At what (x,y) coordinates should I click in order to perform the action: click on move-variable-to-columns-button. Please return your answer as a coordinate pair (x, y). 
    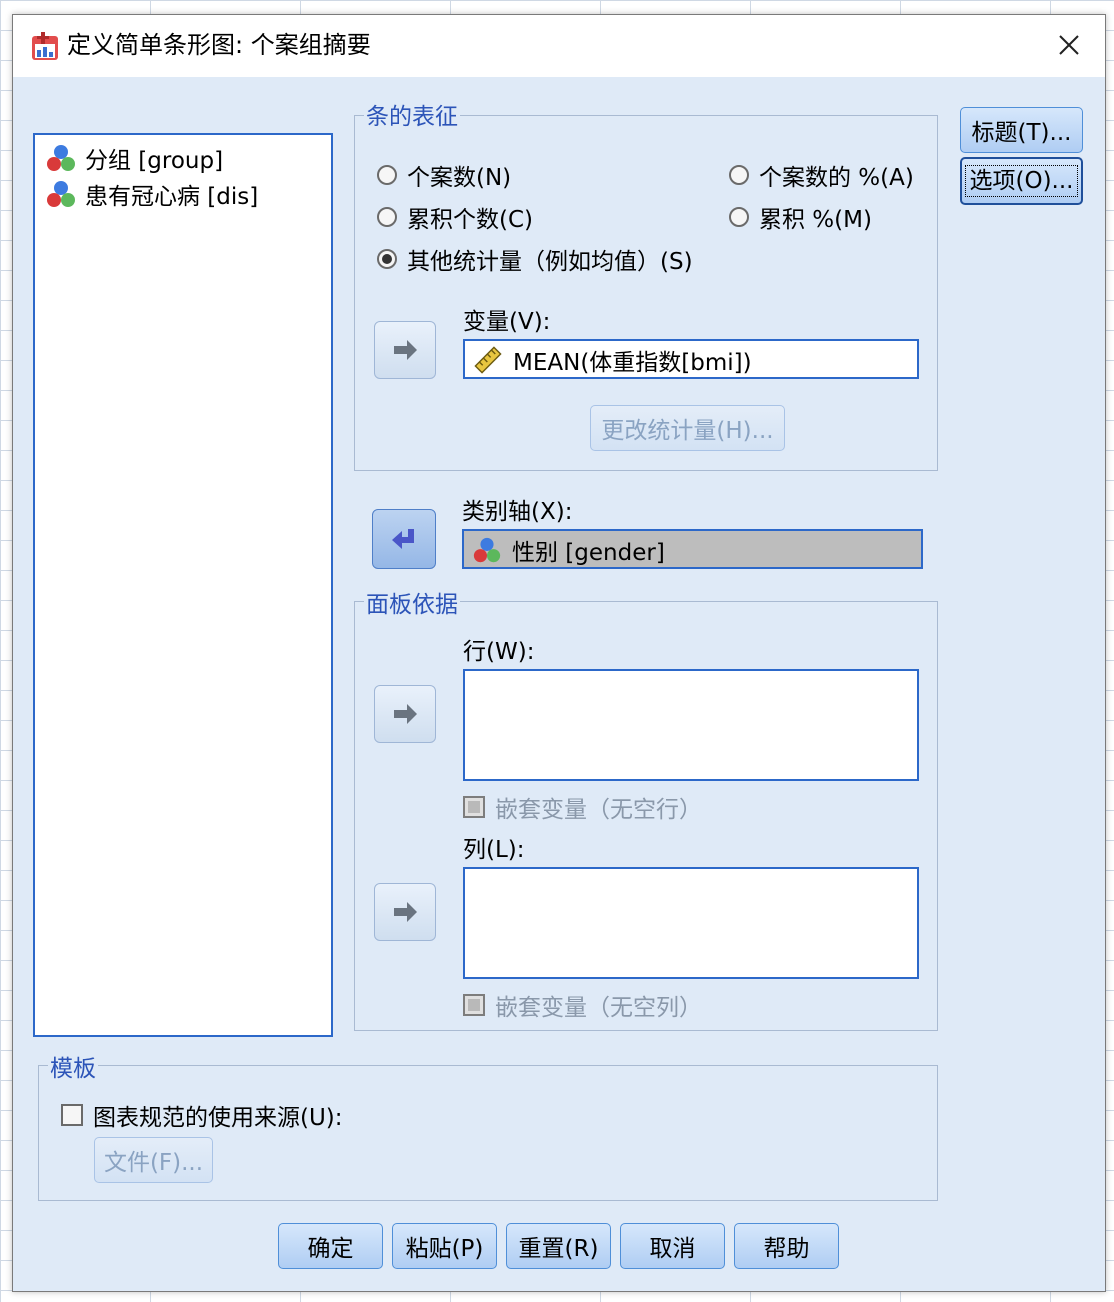
    Looking at the image, I should click on (405, 912).